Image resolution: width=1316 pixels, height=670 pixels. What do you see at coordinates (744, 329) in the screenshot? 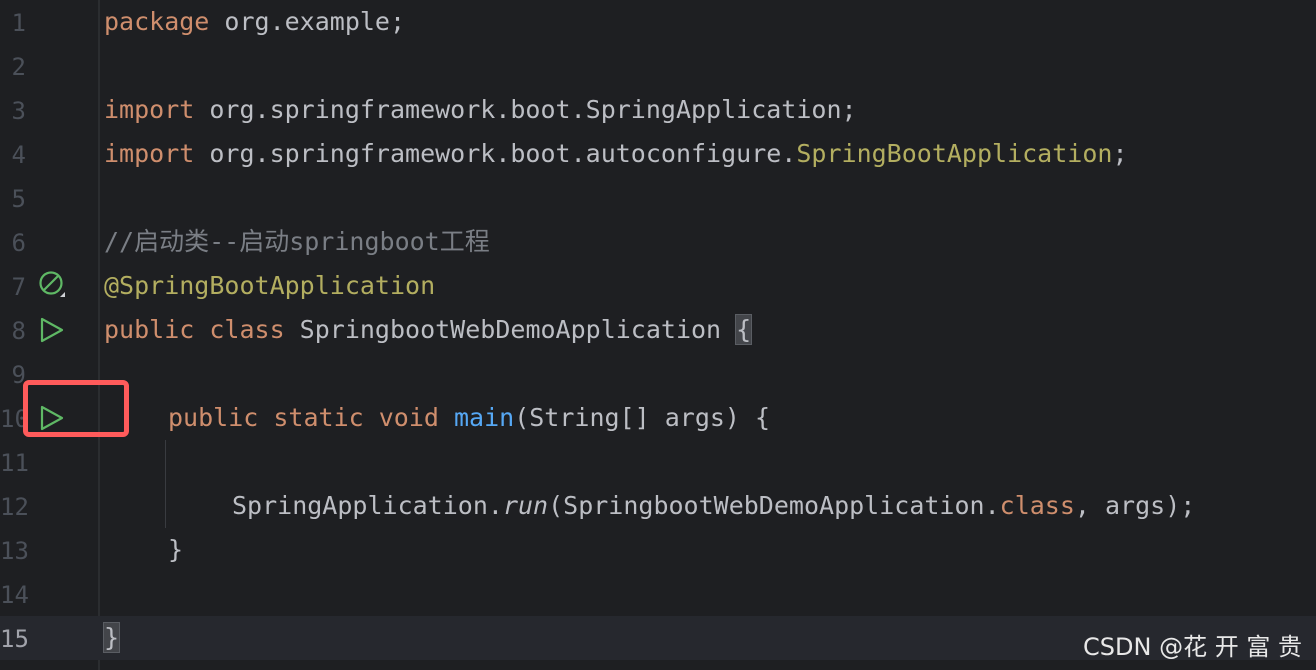
I see `matched-brace: {` at bounding box center [744, 329].